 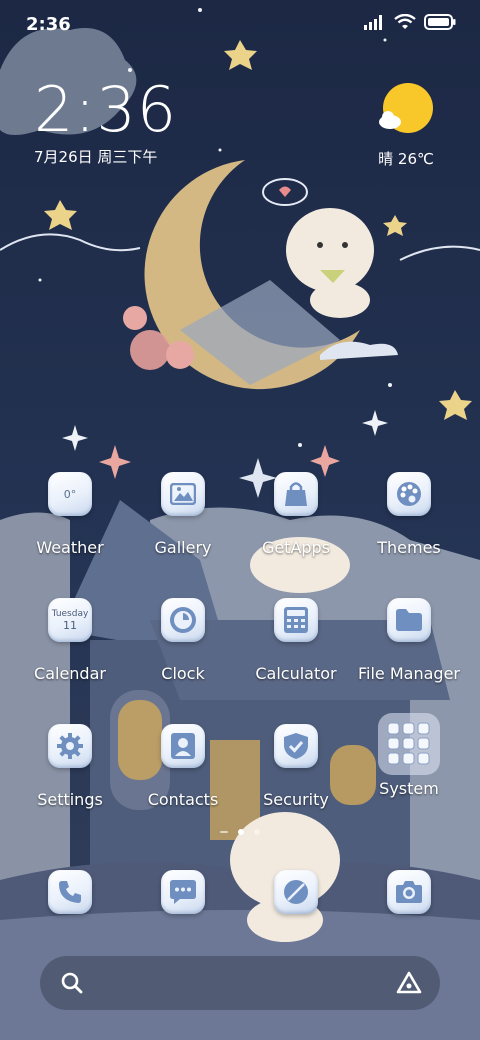 I want to click on app-gallery: Gallery, so click(x=183, y=514).